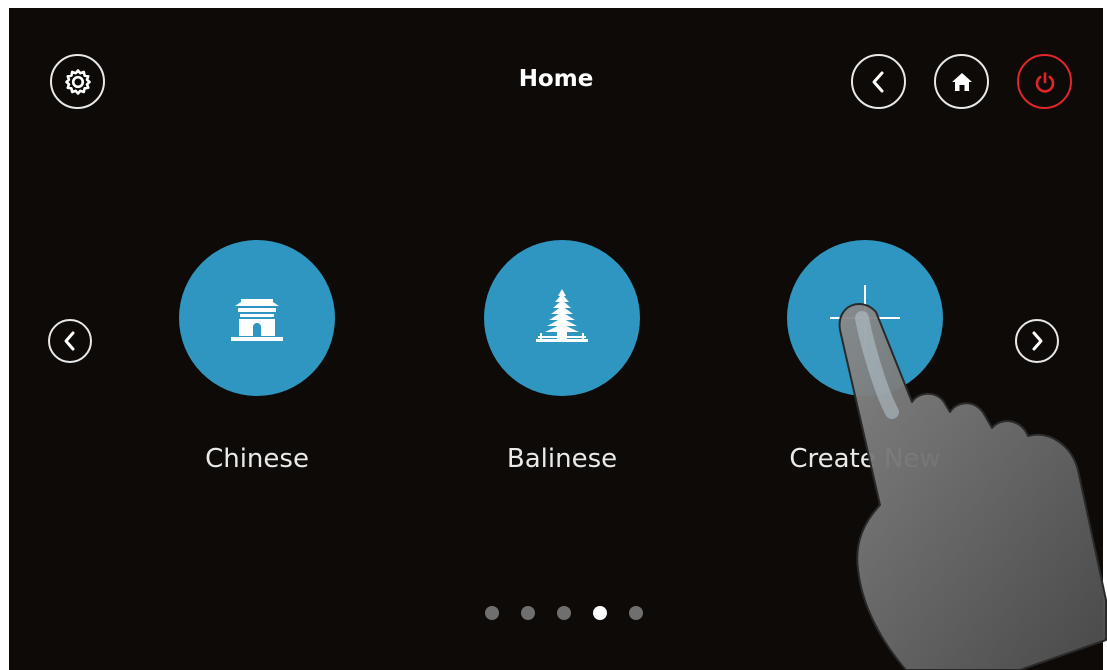  What do you see at coordinates (600, 613) in the screenshot?
I see `page-dot-active` at bounding box center [600, 613].